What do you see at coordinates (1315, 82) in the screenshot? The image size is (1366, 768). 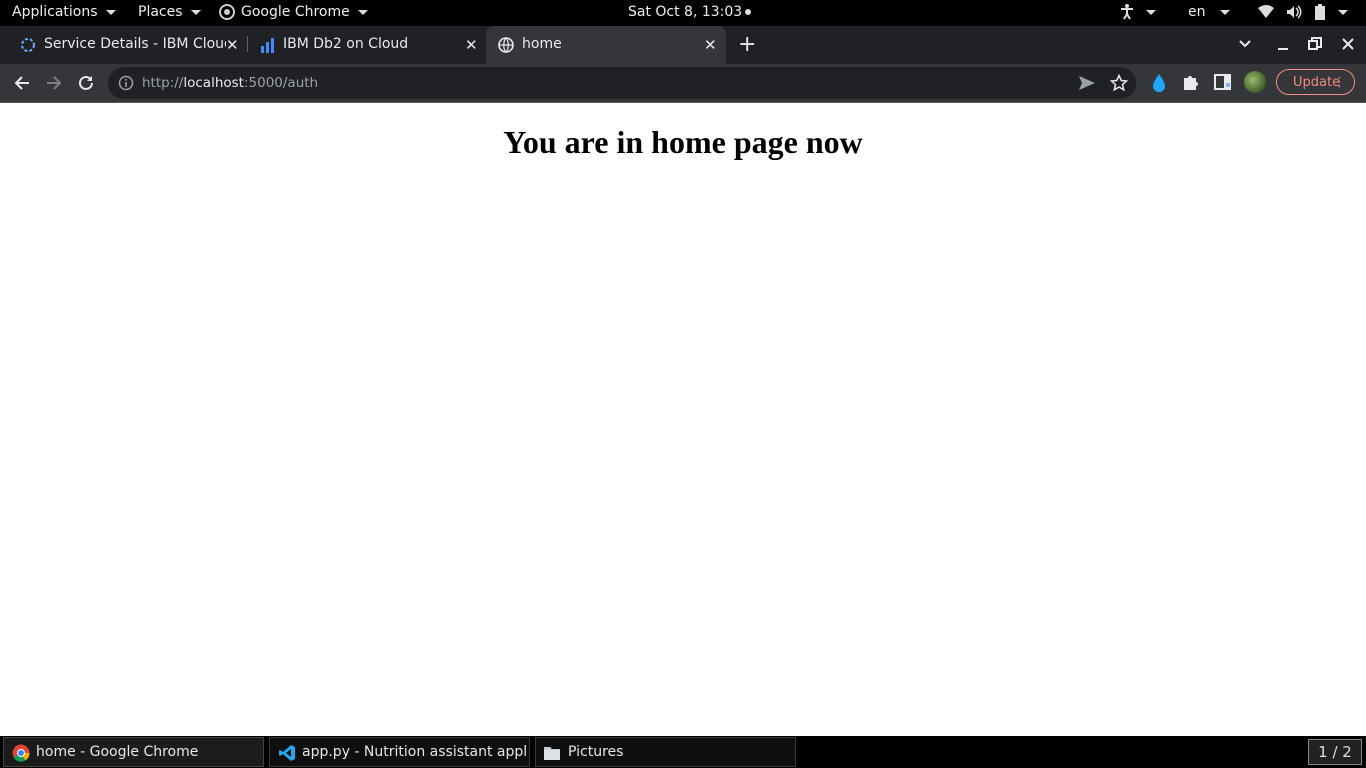 I see `update-button: Update ⋮` at bounding box center [1315, 82].